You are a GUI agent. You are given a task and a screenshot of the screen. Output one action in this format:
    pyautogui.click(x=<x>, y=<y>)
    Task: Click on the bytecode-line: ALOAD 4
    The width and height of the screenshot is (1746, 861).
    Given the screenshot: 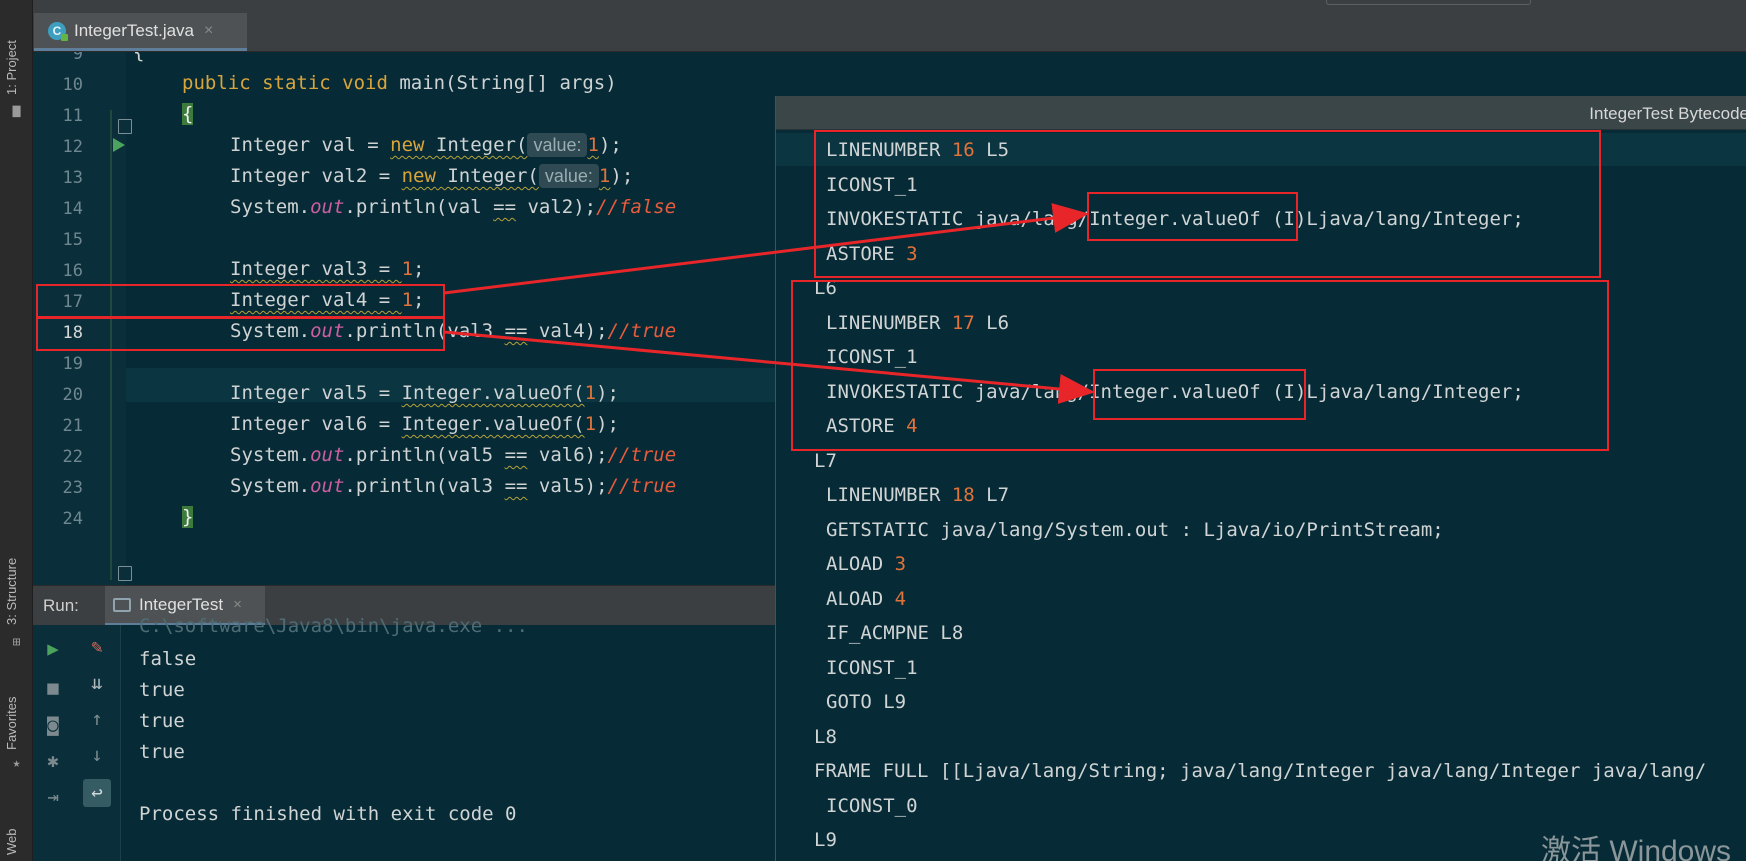 What is the action you would take?
    pyautogui.click(x=866, y=598)
    